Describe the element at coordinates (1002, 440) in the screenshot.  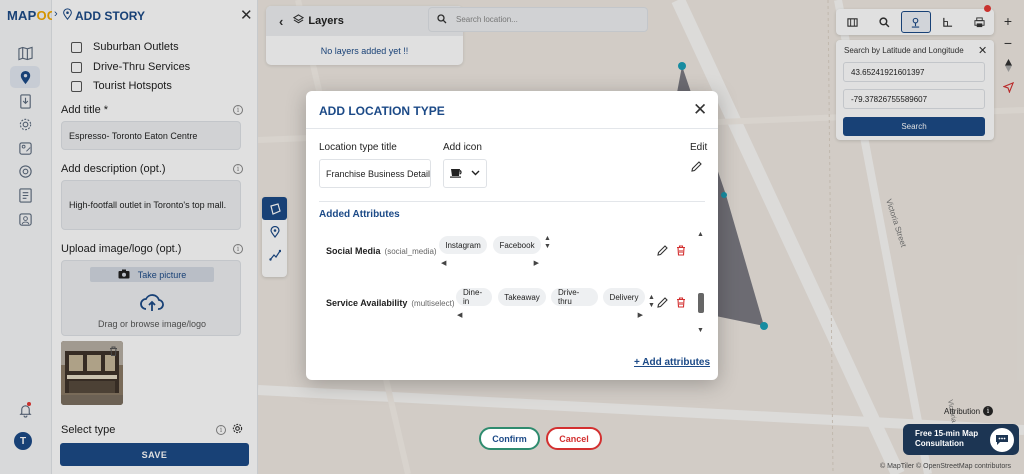
I see `chat-bubble-icon` at that location.